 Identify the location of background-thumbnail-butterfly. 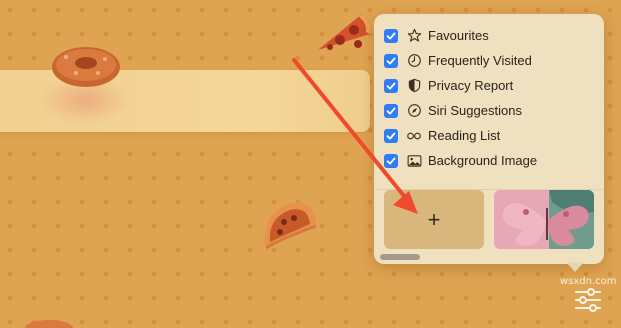
(544, 219).